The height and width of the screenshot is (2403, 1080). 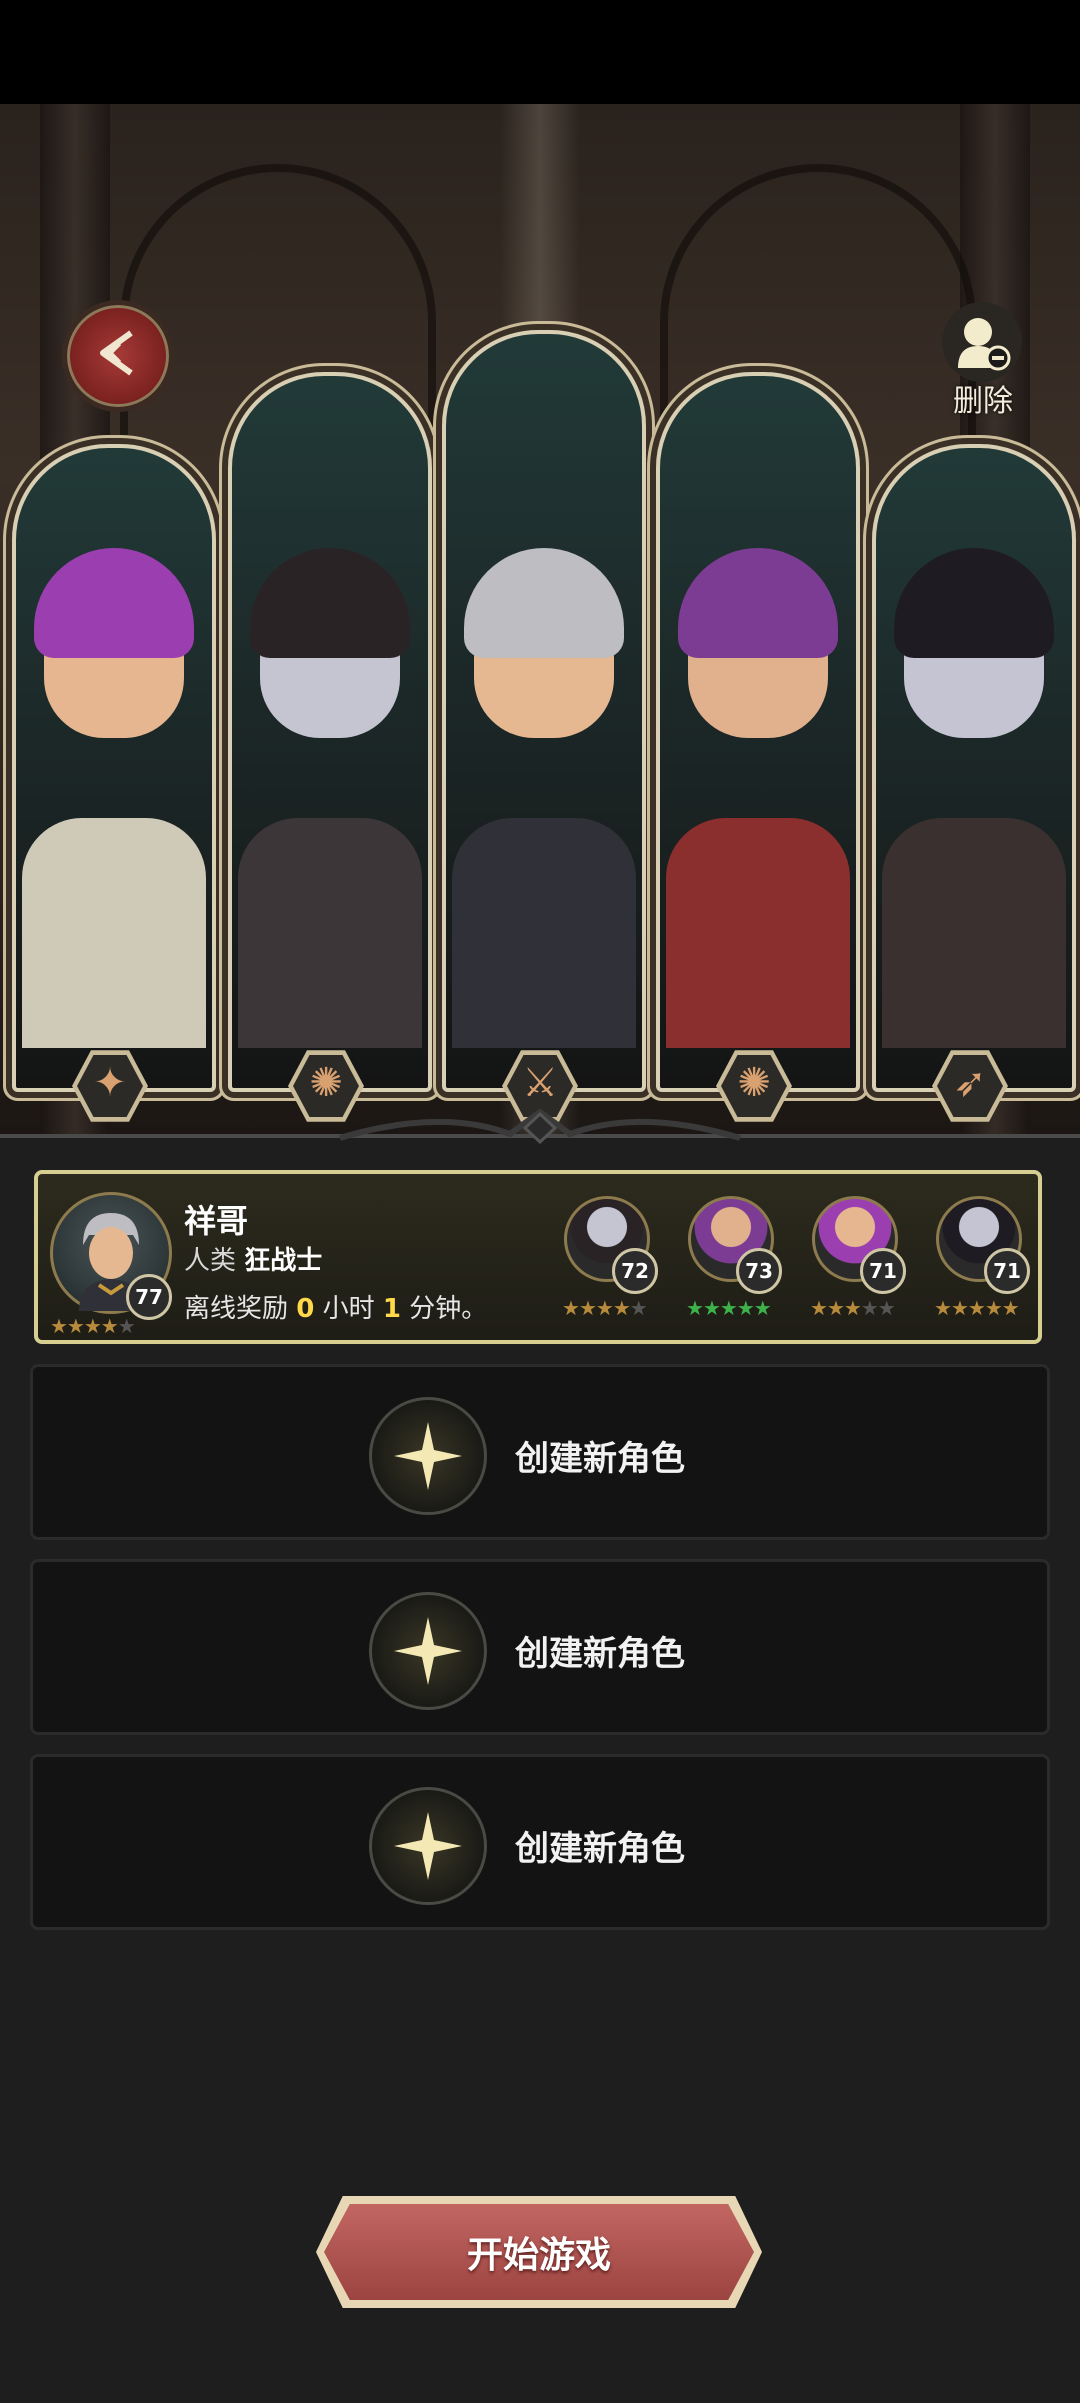 What do you see at coordinates (448, 1309) in the screenshot?
I see `offline-minutes-unit: 分钟。` at bounding box center [448, 1309].